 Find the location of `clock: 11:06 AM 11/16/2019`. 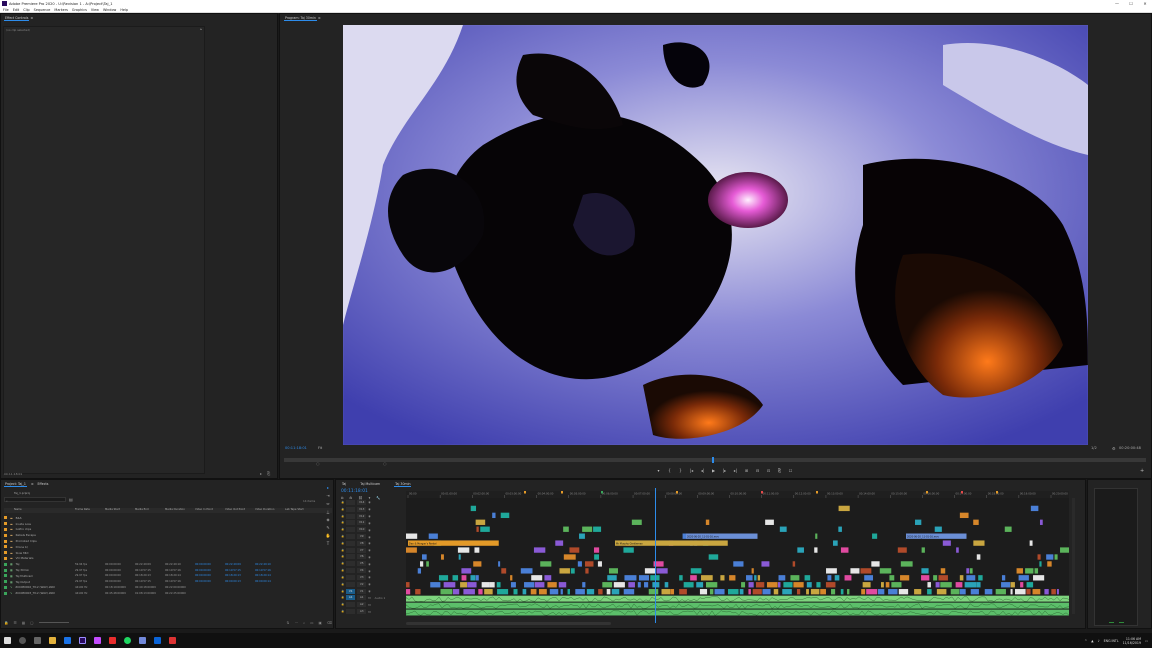

clock: 11:06 AM 11/16/2019 is located at coordinates (1132, 641).